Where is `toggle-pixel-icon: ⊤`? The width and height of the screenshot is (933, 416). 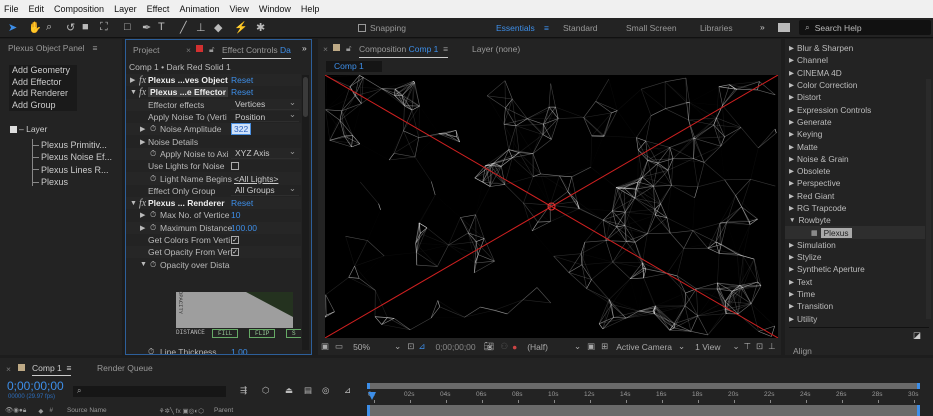 toggle-pixel-icon: ⊤ is located at coordinates (747, 346).